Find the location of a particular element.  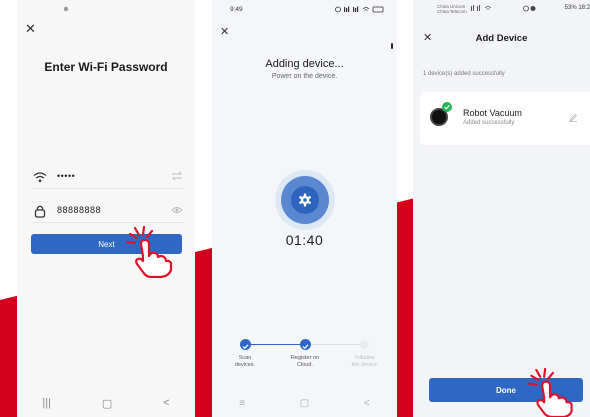

added-count-text: 1 device(s) added successfully is located at coordinates (464, 74).